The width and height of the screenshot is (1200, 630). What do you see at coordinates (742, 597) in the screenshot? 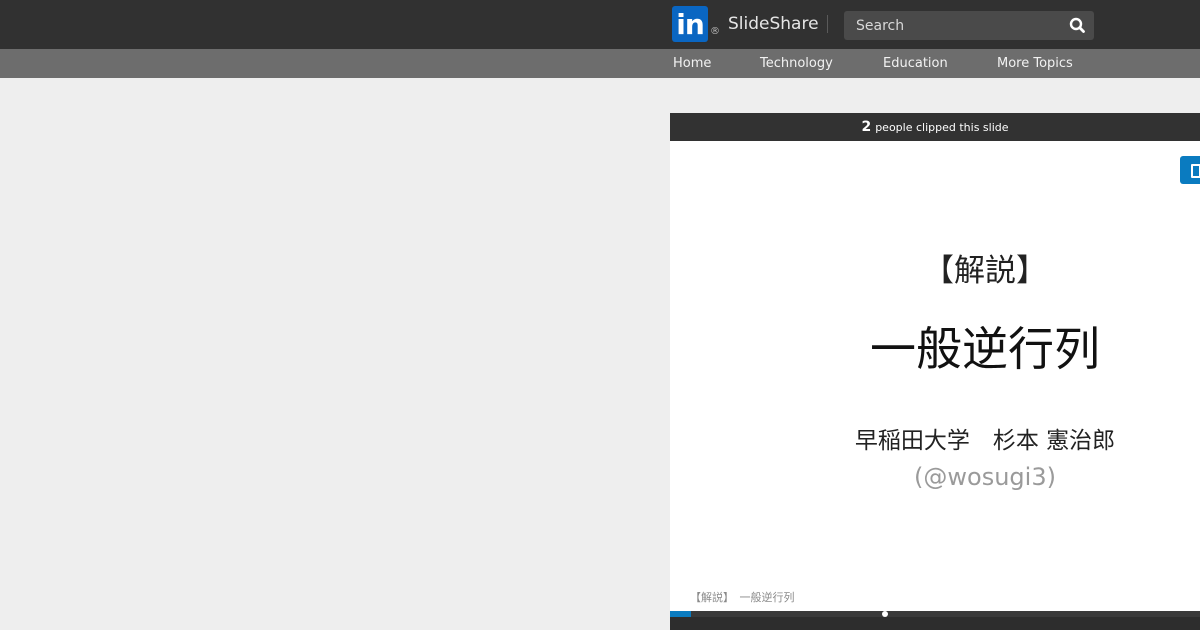
I see `slide-footer: 【解説】 一般逆行列` at bounding box center [742, 597].